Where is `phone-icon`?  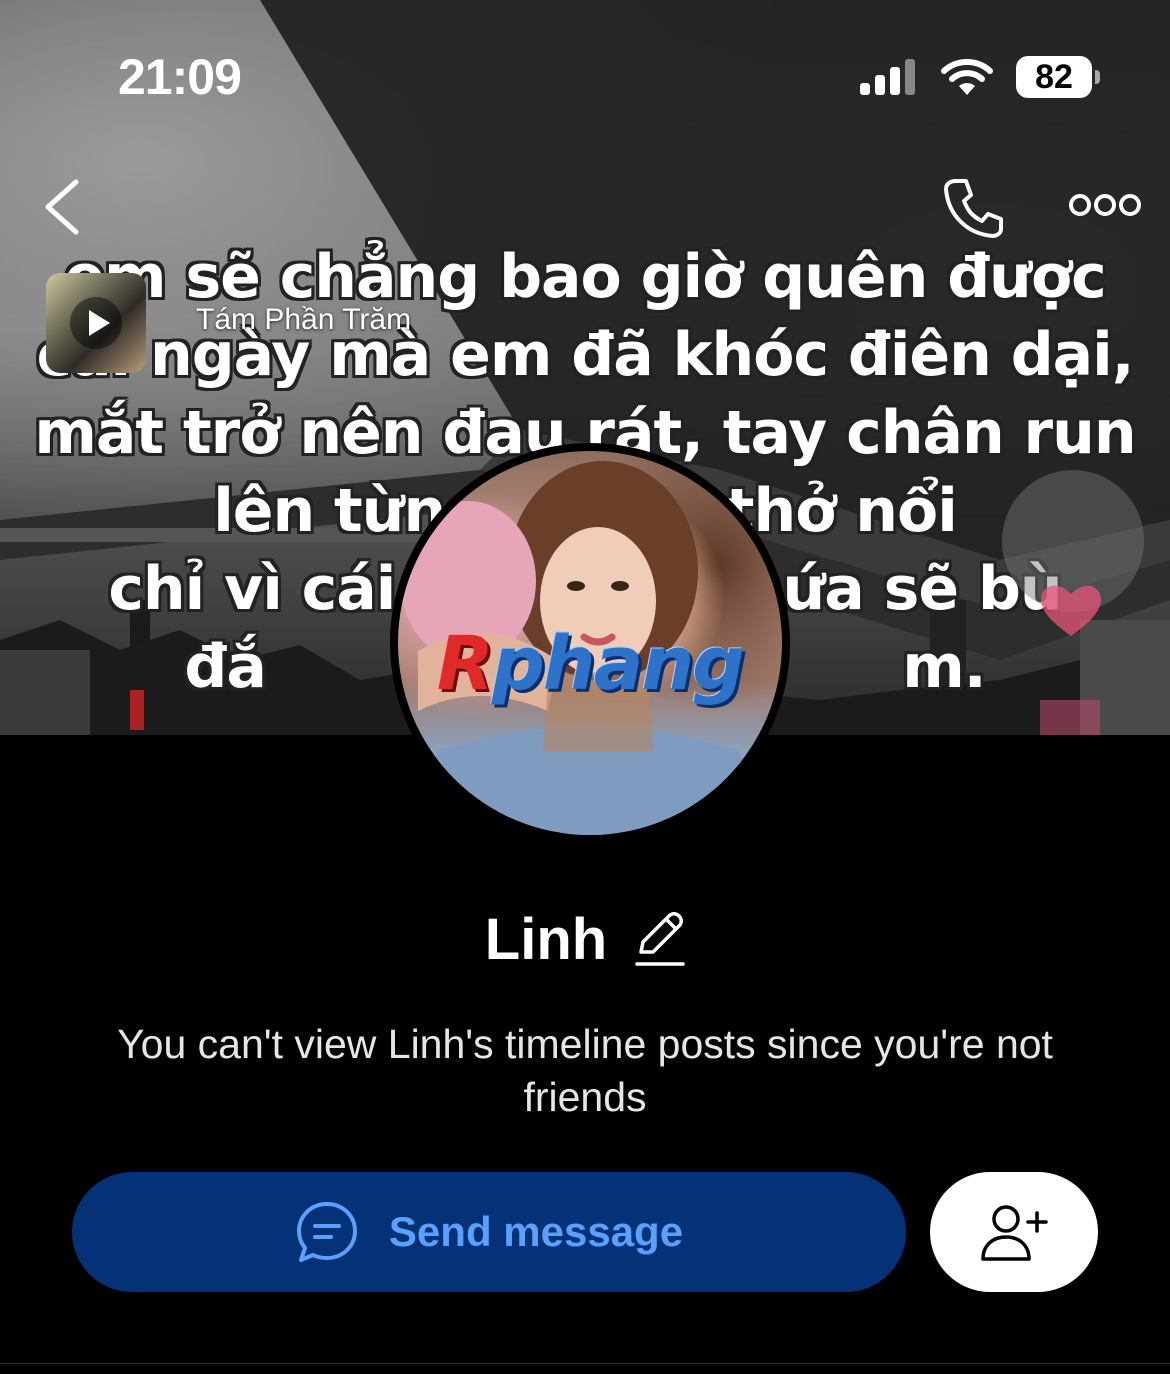
phone-icon is located at coordinates (973, 208).